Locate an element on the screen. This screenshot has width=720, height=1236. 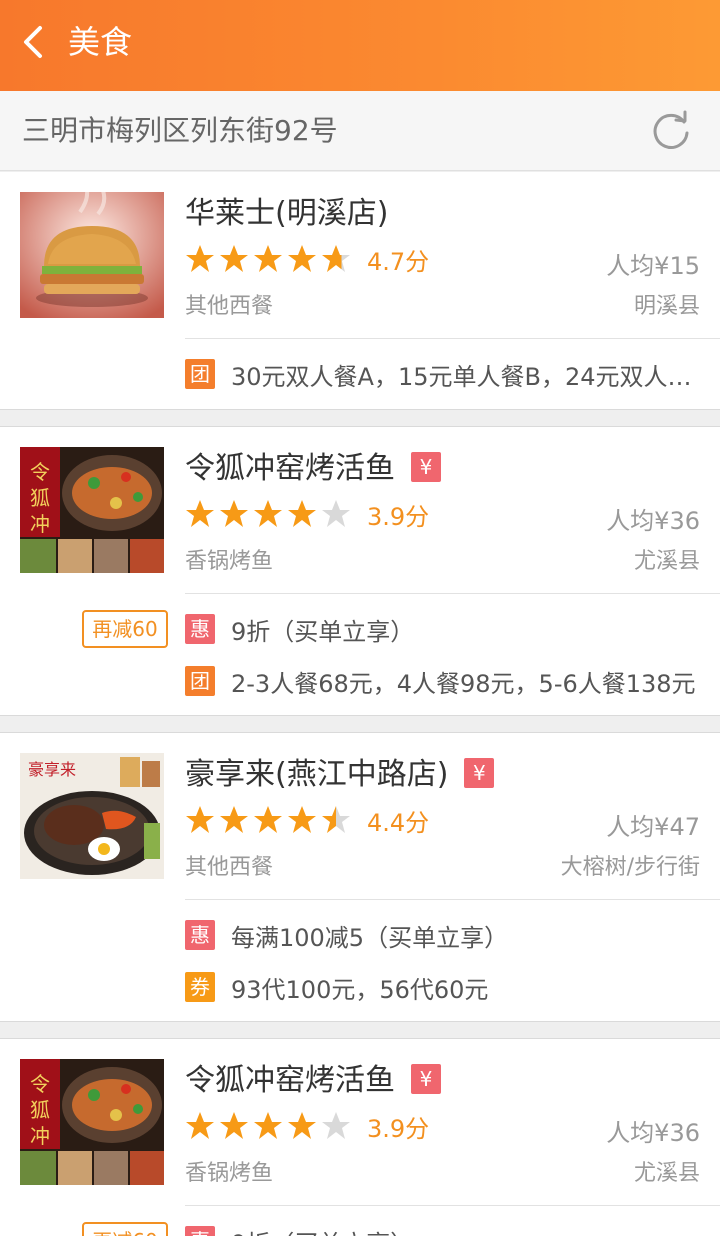
restaurant-name: 华莱士(明溪店) is located at coordinates (287, 213).